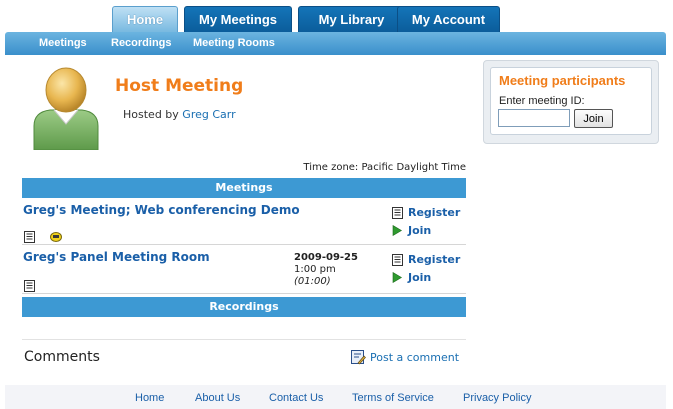 Image resolution: width=673 pixels, height=409 pixels. Describe the element at coordinates (562, 80) in the screenshot. I see `participants-title: Meeting participants` at that location.